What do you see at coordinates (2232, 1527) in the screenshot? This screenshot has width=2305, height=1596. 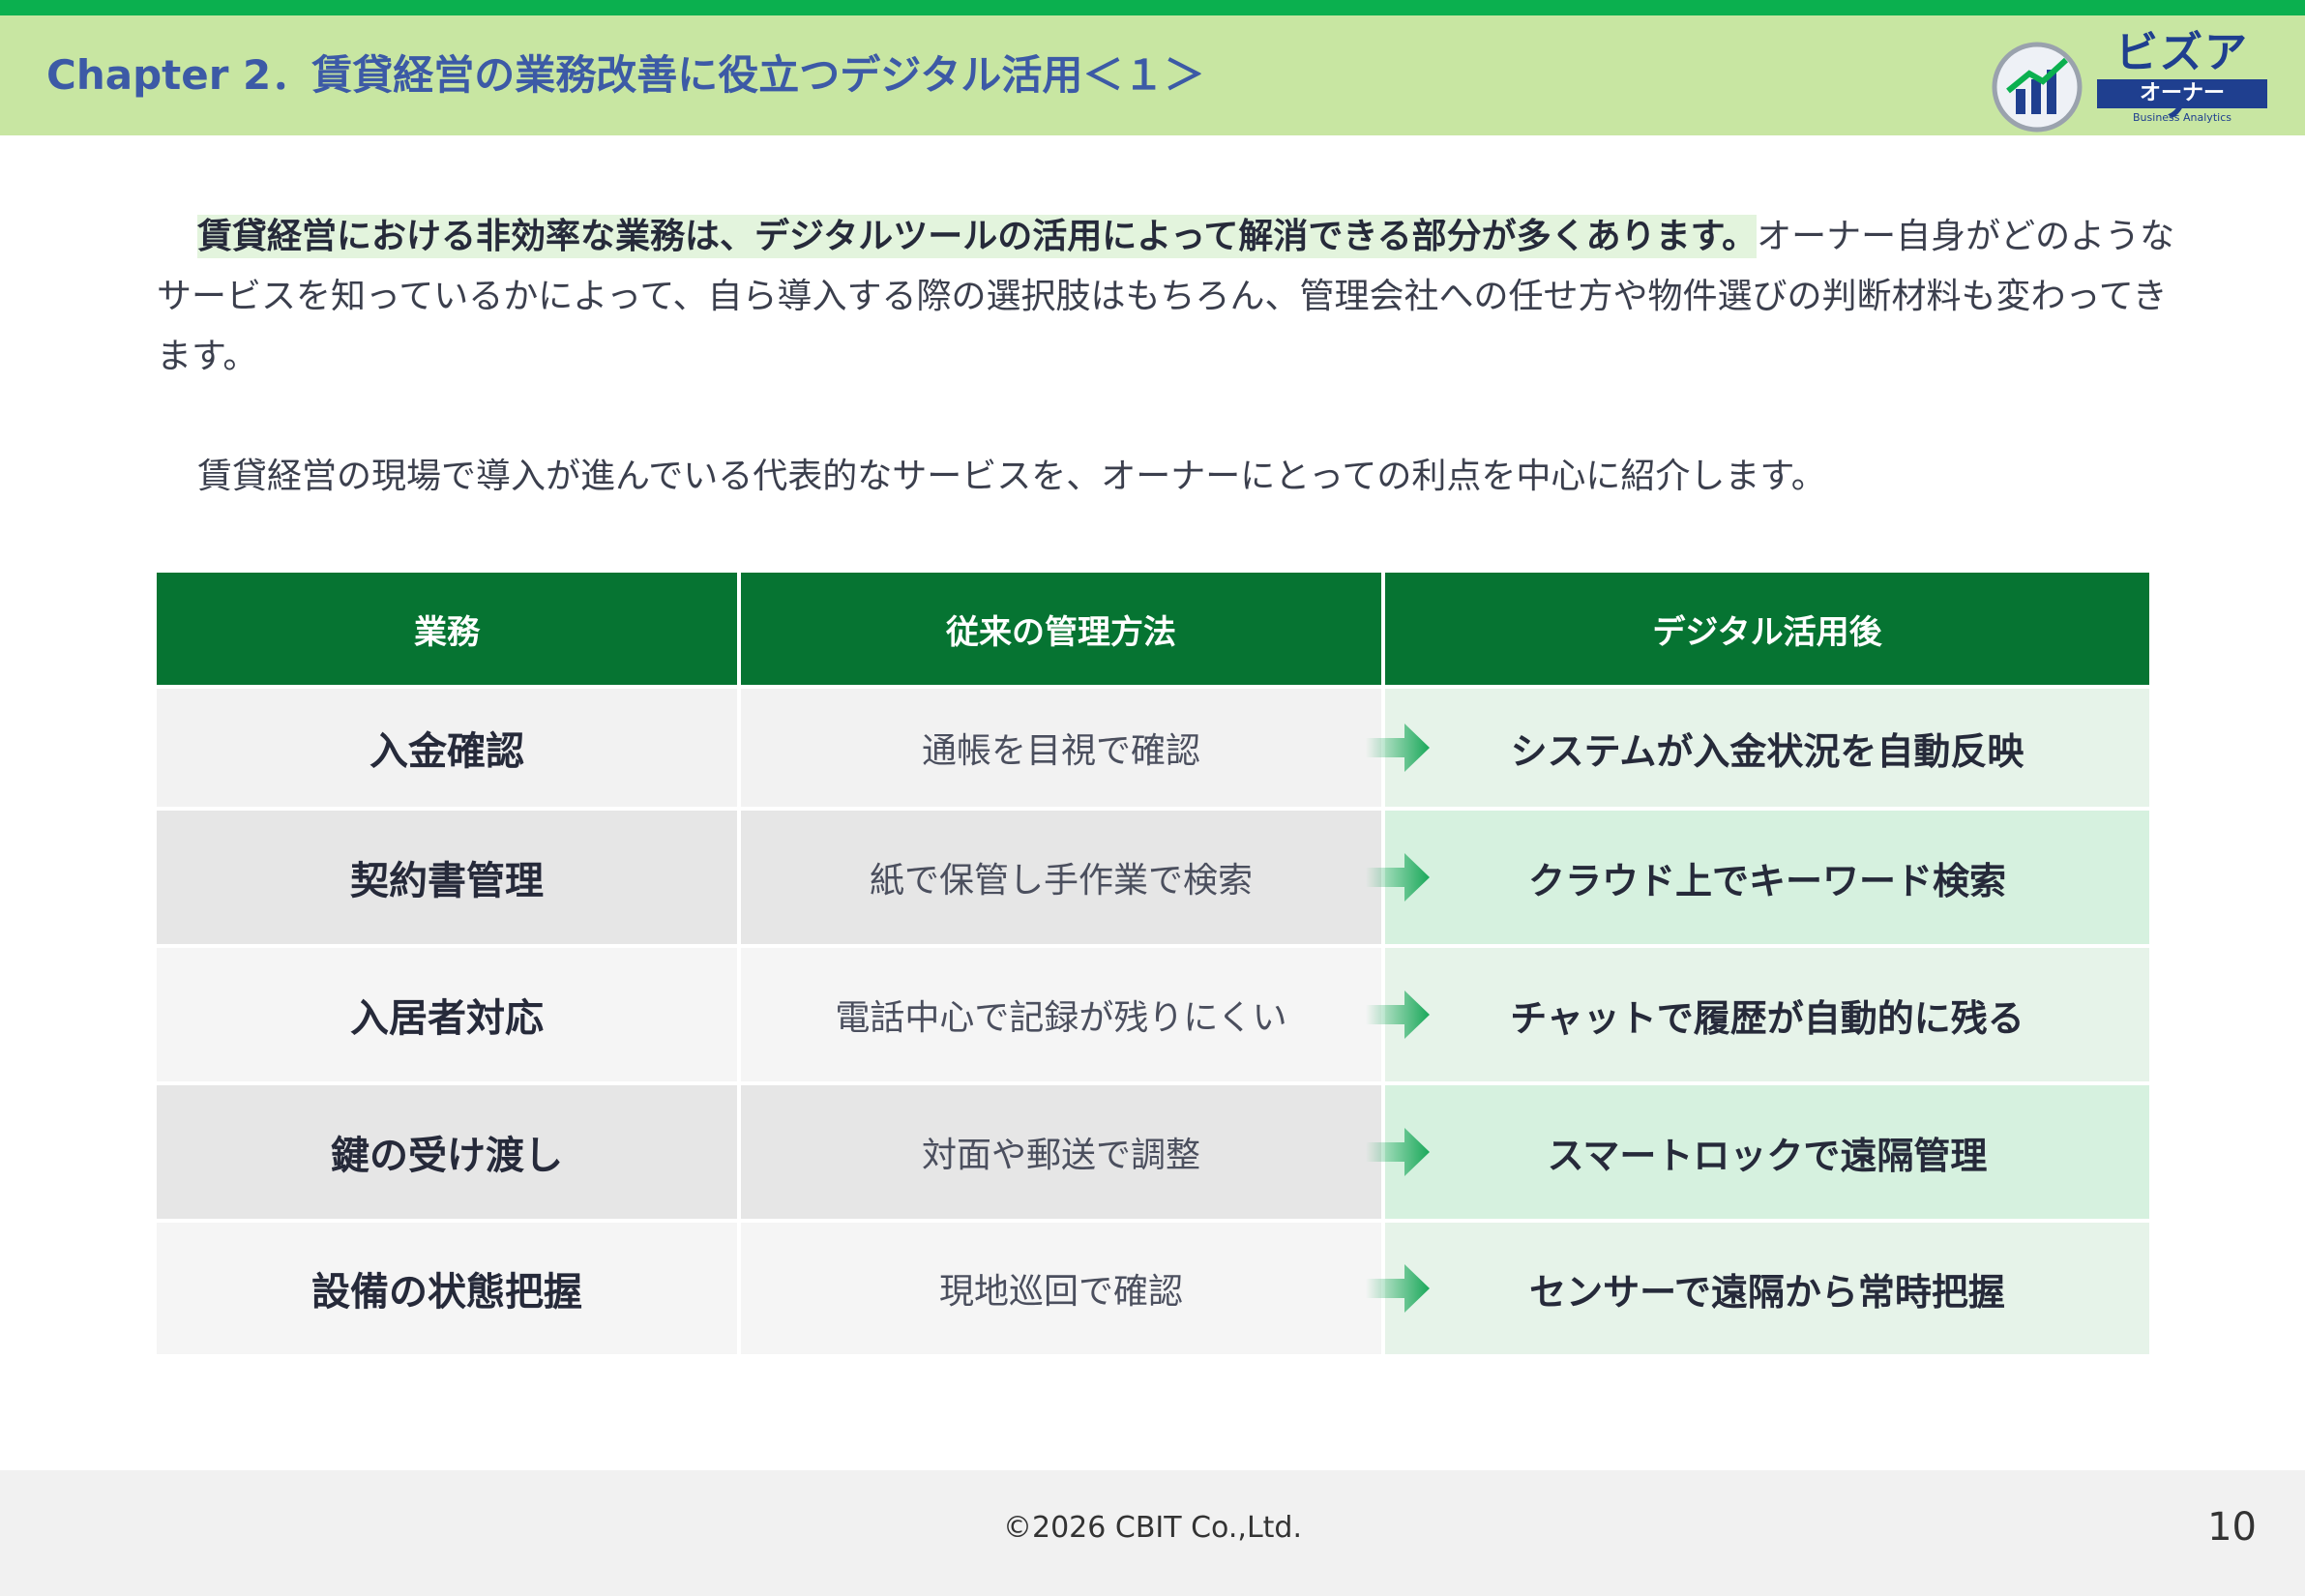 I see `page-number: 10` at bounding box center [2232, 1527].